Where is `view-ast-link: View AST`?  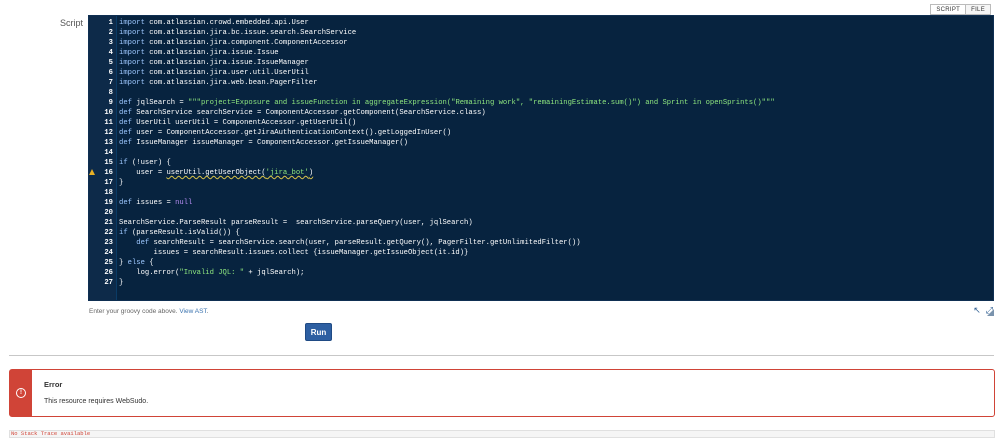 view-ast-link: View AST is located at coordinates (192, 311).